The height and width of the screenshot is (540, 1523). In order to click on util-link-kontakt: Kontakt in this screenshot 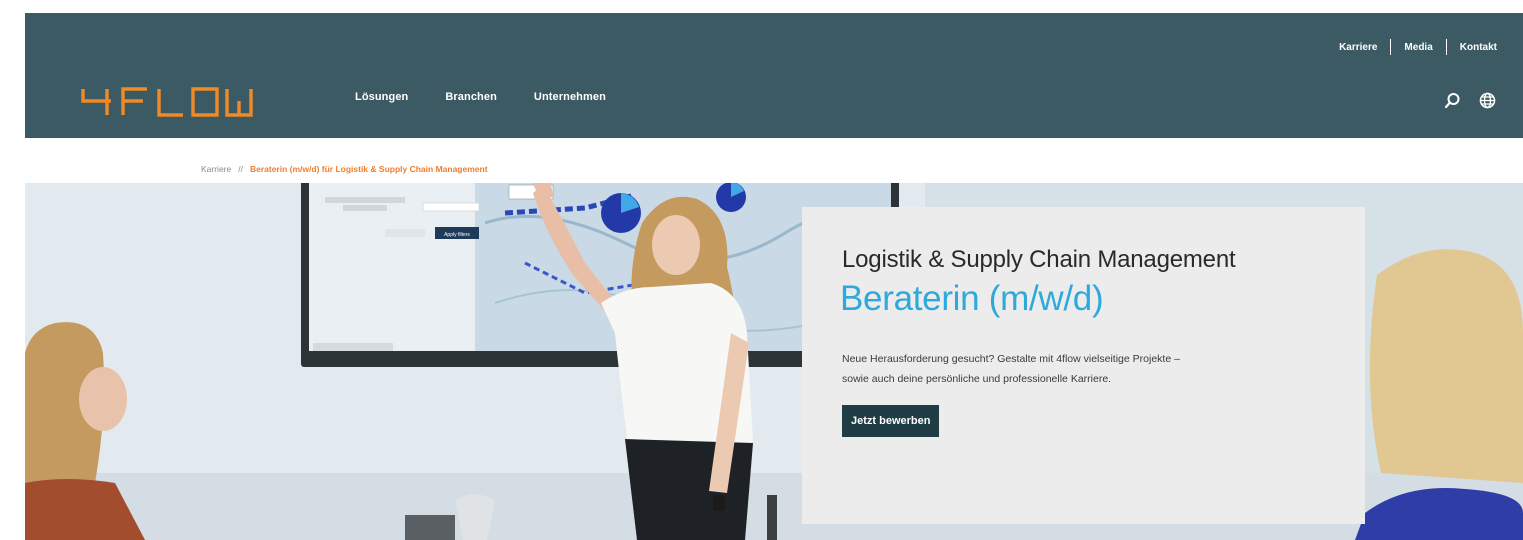, I will do `click(1478, 47)`.